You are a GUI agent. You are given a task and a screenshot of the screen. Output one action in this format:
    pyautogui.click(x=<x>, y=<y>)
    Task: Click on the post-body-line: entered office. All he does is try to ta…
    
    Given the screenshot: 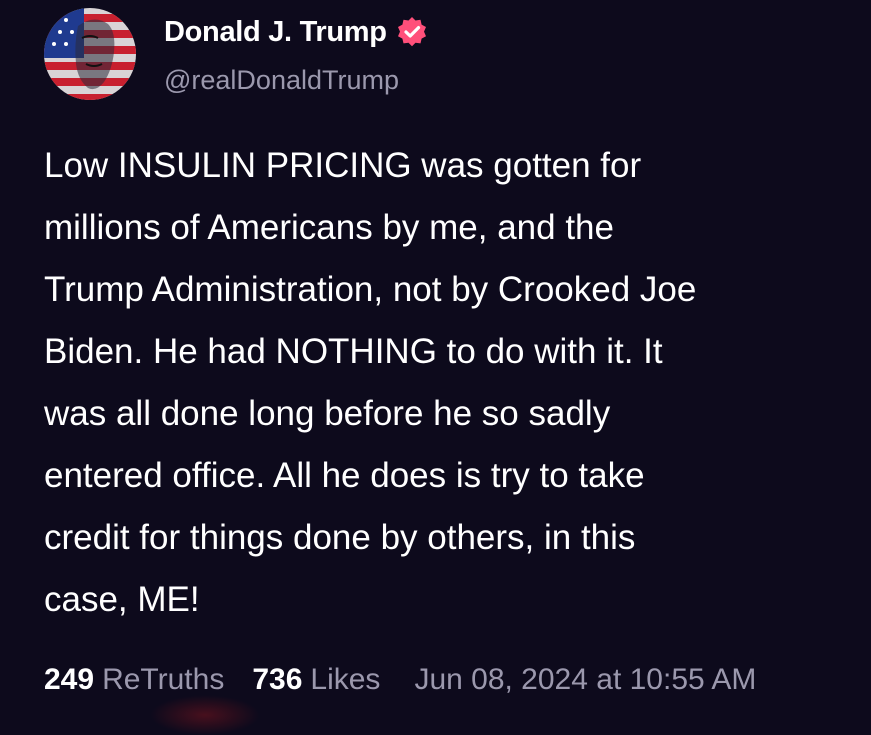 What is the action you would take?
    pyautogui.click(x=344, y=475)
    